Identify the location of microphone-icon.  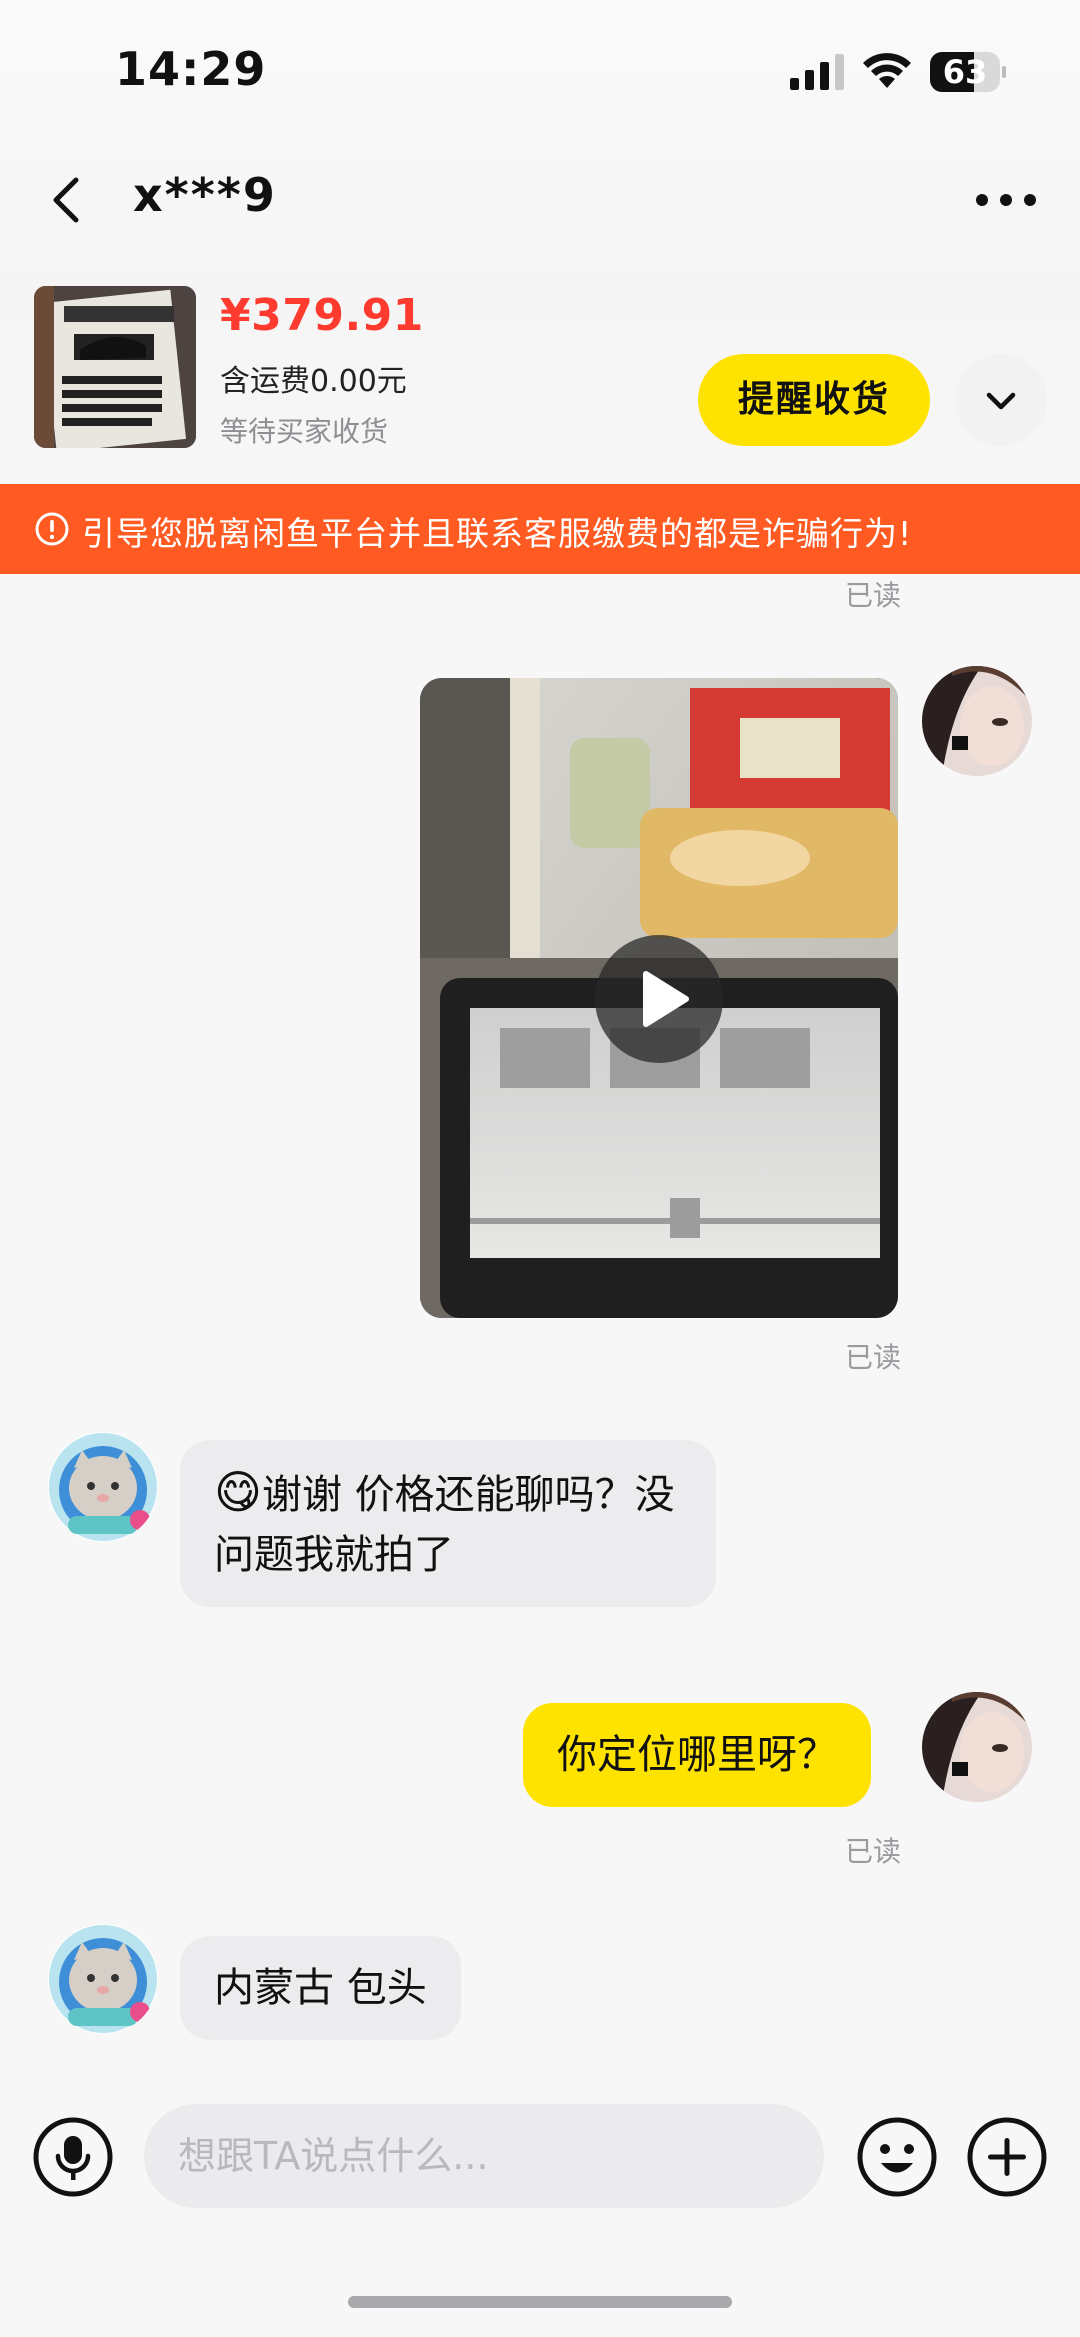
(73, 2157).